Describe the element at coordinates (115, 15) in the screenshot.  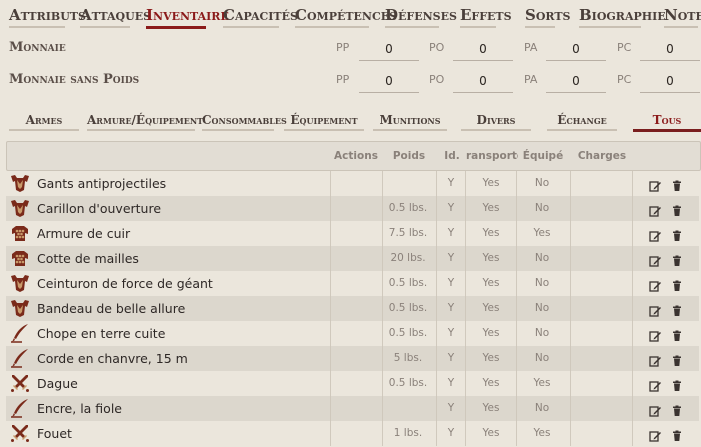
I see `tab-attaques: Attaques` at that location.